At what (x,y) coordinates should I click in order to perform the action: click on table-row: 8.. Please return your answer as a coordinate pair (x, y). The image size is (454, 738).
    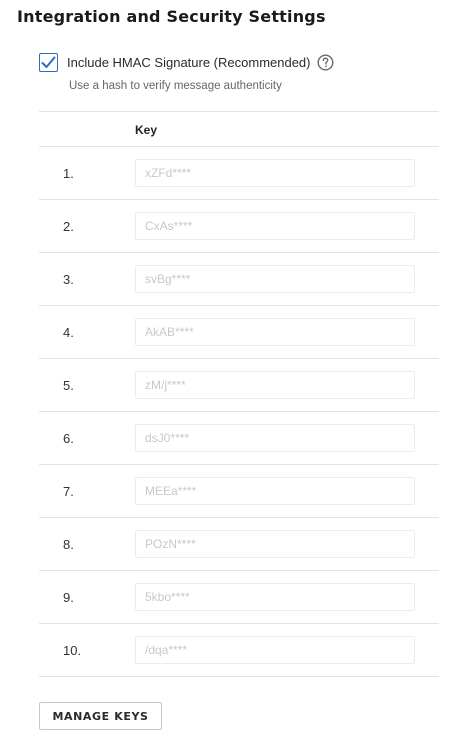
    Looking at the image, I should click on (239, 544).